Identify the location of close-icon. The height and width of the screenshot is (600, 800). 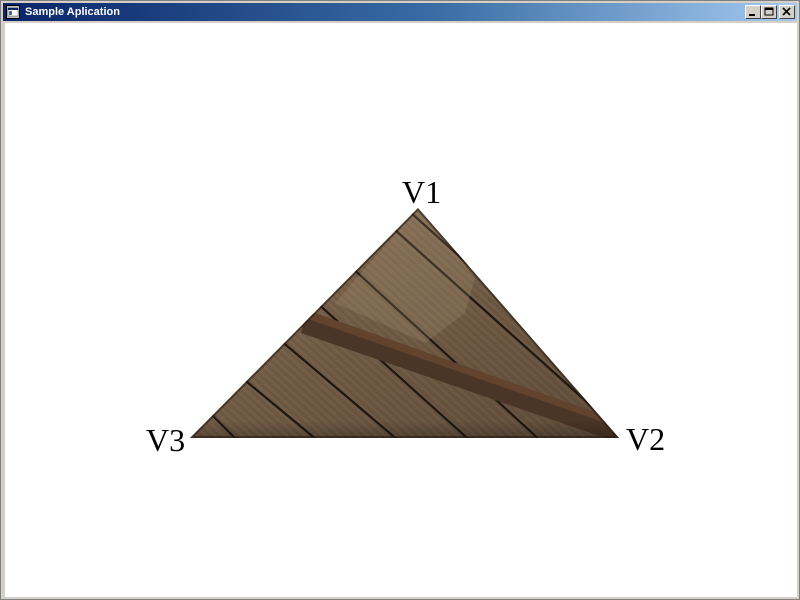
(786, 11).